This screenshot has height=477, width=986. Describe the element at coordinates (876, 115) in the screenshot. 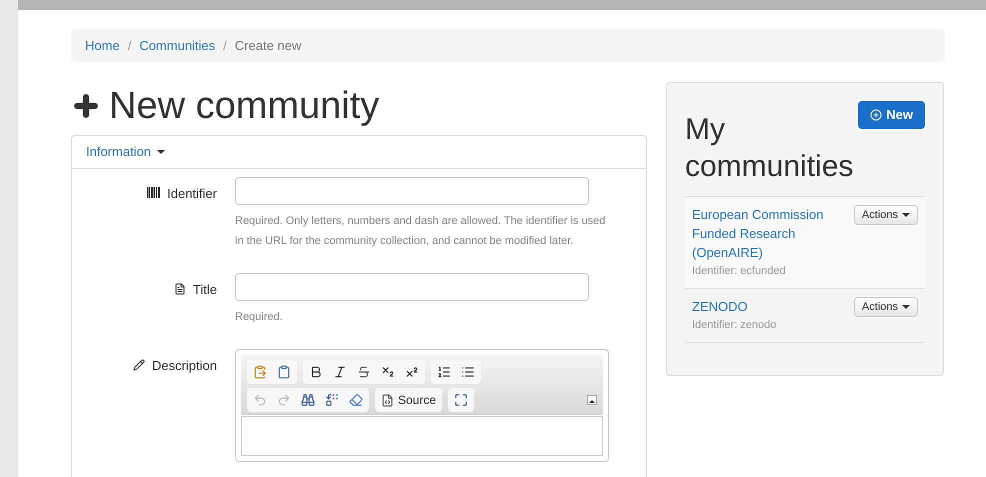

I see `plus-circle-icon` at that location.